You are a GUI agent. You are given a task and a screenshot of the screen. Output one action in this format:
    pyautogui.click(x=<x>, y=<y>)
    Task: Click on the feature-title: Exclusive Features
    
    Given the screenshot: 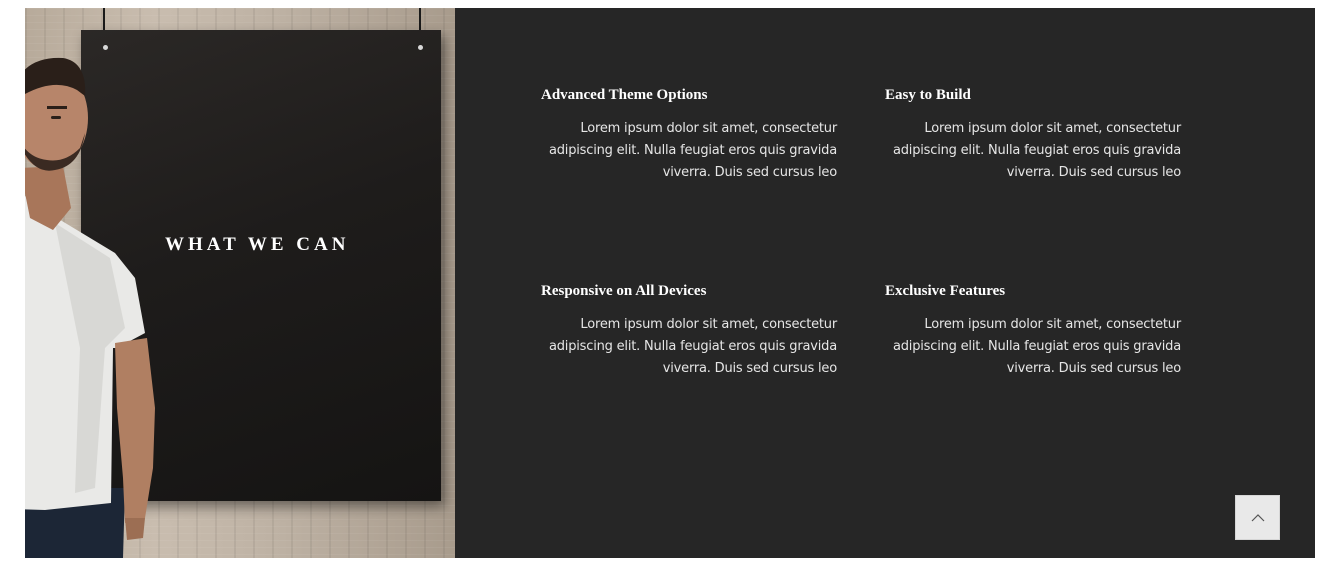 What is the action you would take?
    pyautogui.click(x=945, y=291)
    